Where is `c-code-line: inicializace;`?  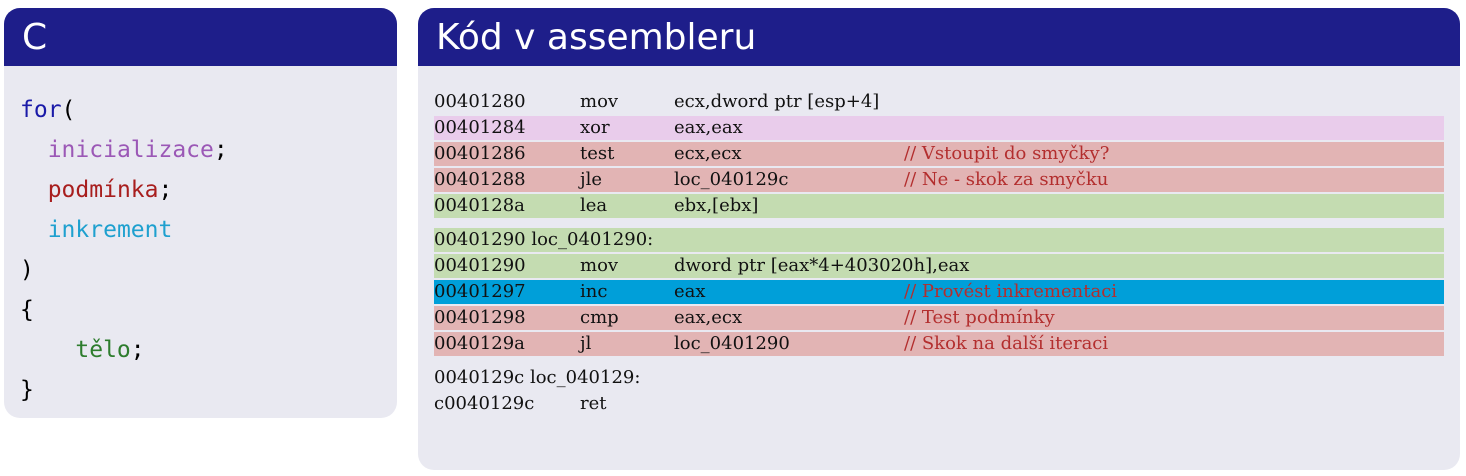
c-code-line: inicializace; is located at coordinates (208, 150).